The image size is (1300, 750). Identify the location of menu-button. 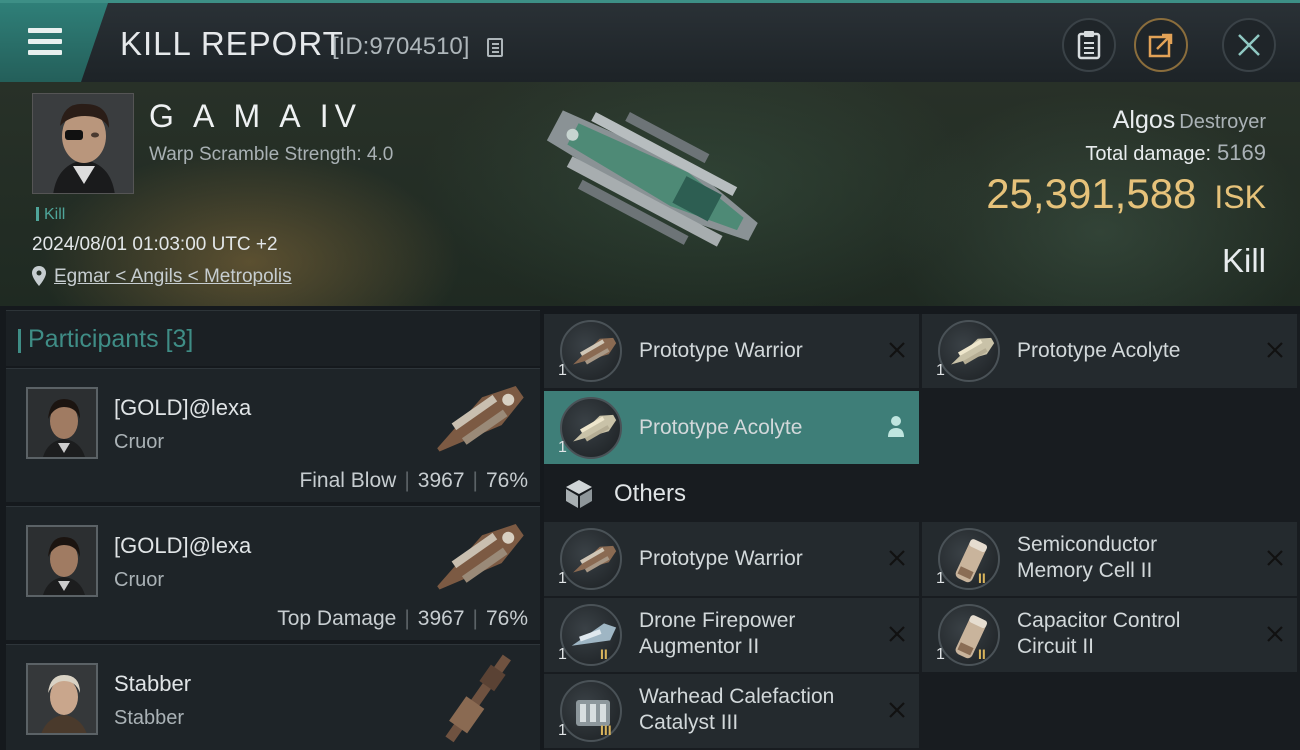
(54, 42).